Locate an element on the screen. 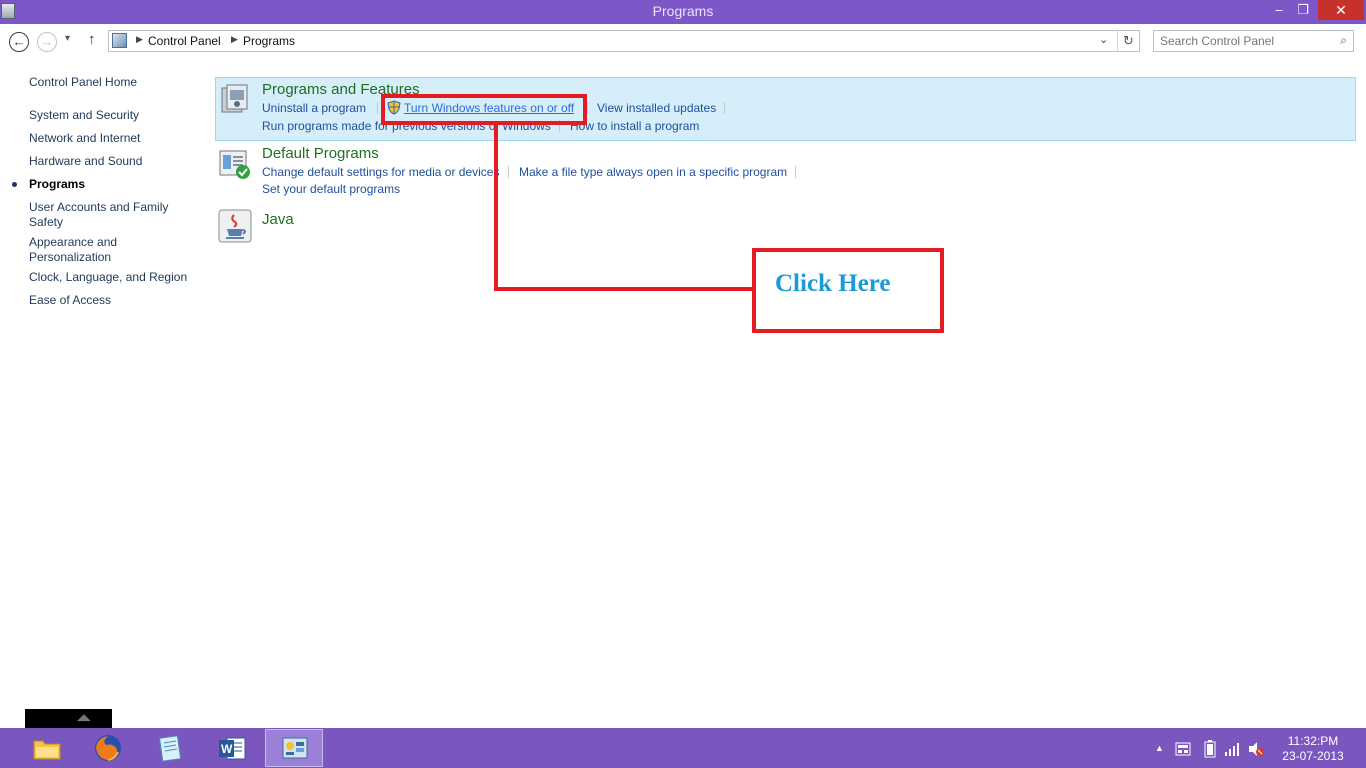  search-input is located at coordinates (1242, 41).